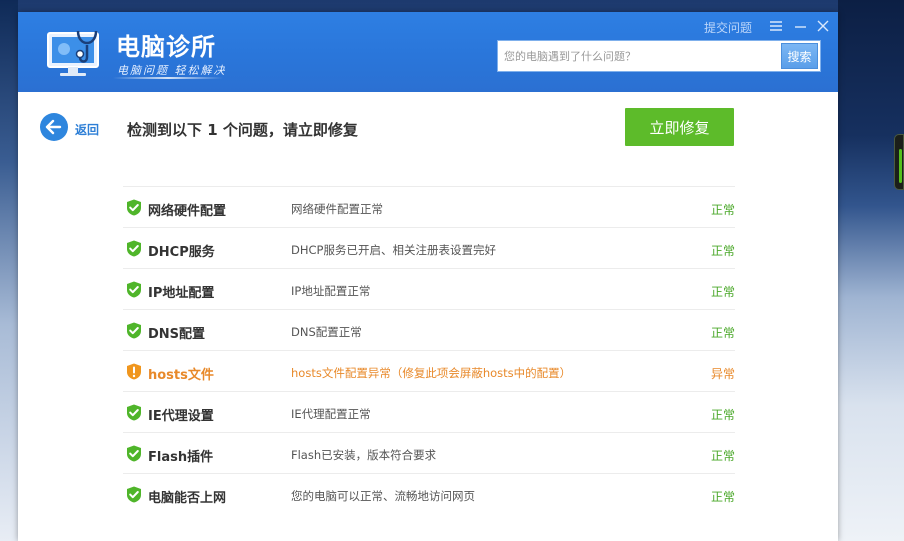 This screenshot has width=904, height=541. Describe the element at coordinates (871, 270) in the screenshot. I see `desktop-background-right` at that location.